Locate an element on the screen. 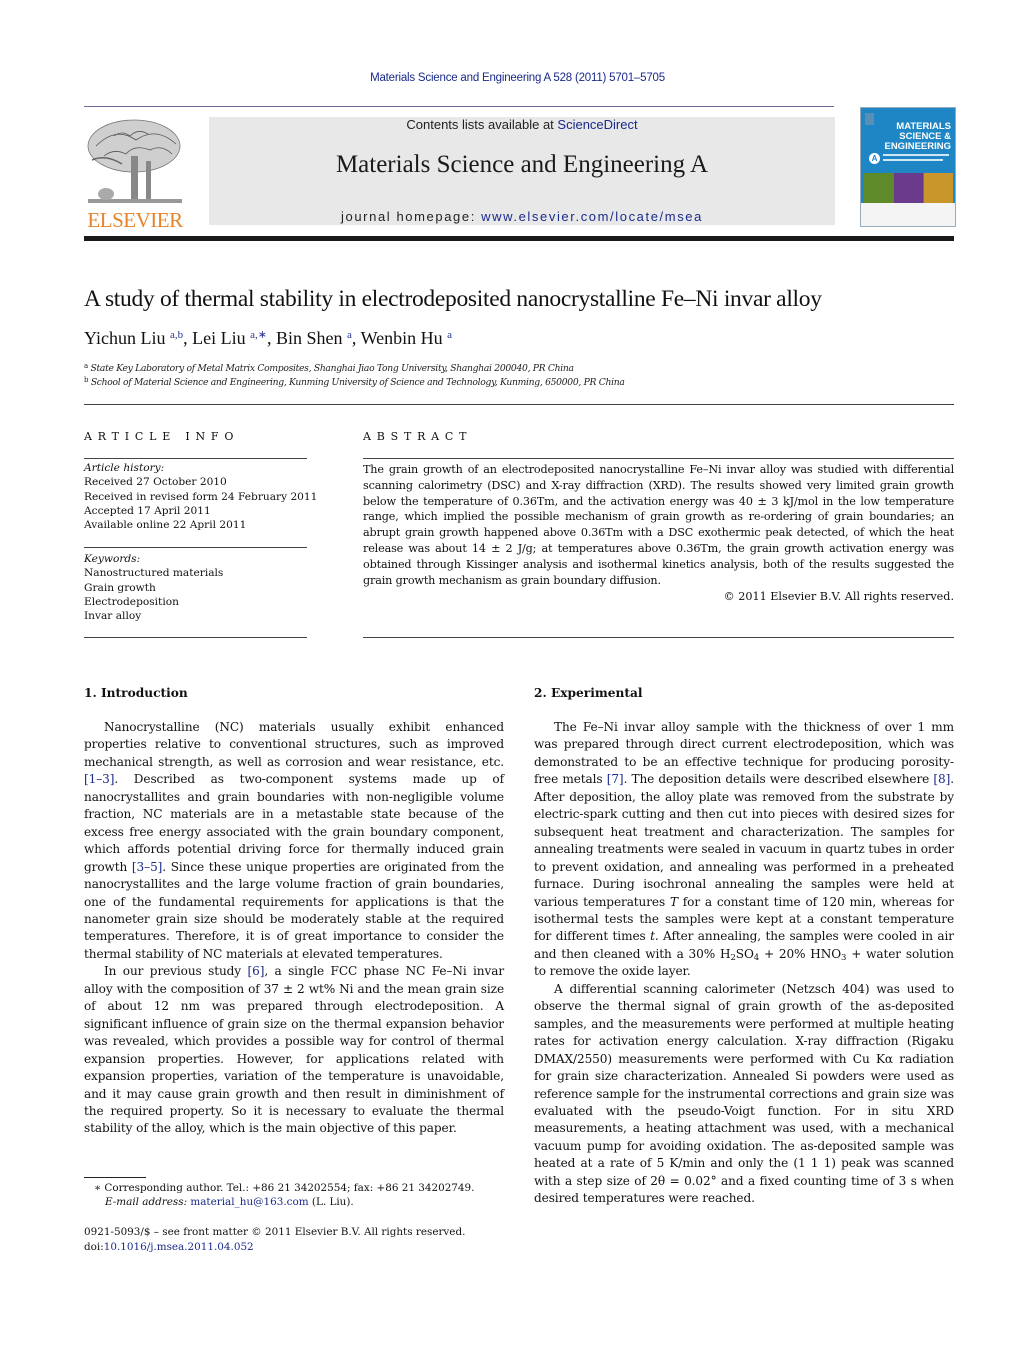 This screenshot has height=1351, width=1021. homepage-label: journal homepage: is located at coordinates (411, 216).